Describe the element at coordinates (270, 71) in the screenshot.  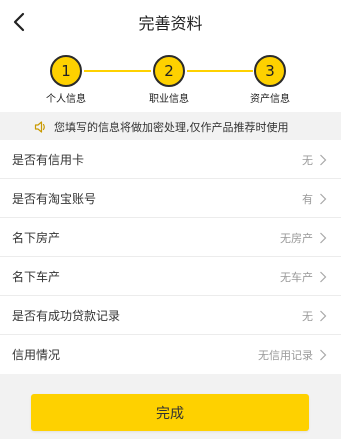
I see `step-number: 3` at that location.